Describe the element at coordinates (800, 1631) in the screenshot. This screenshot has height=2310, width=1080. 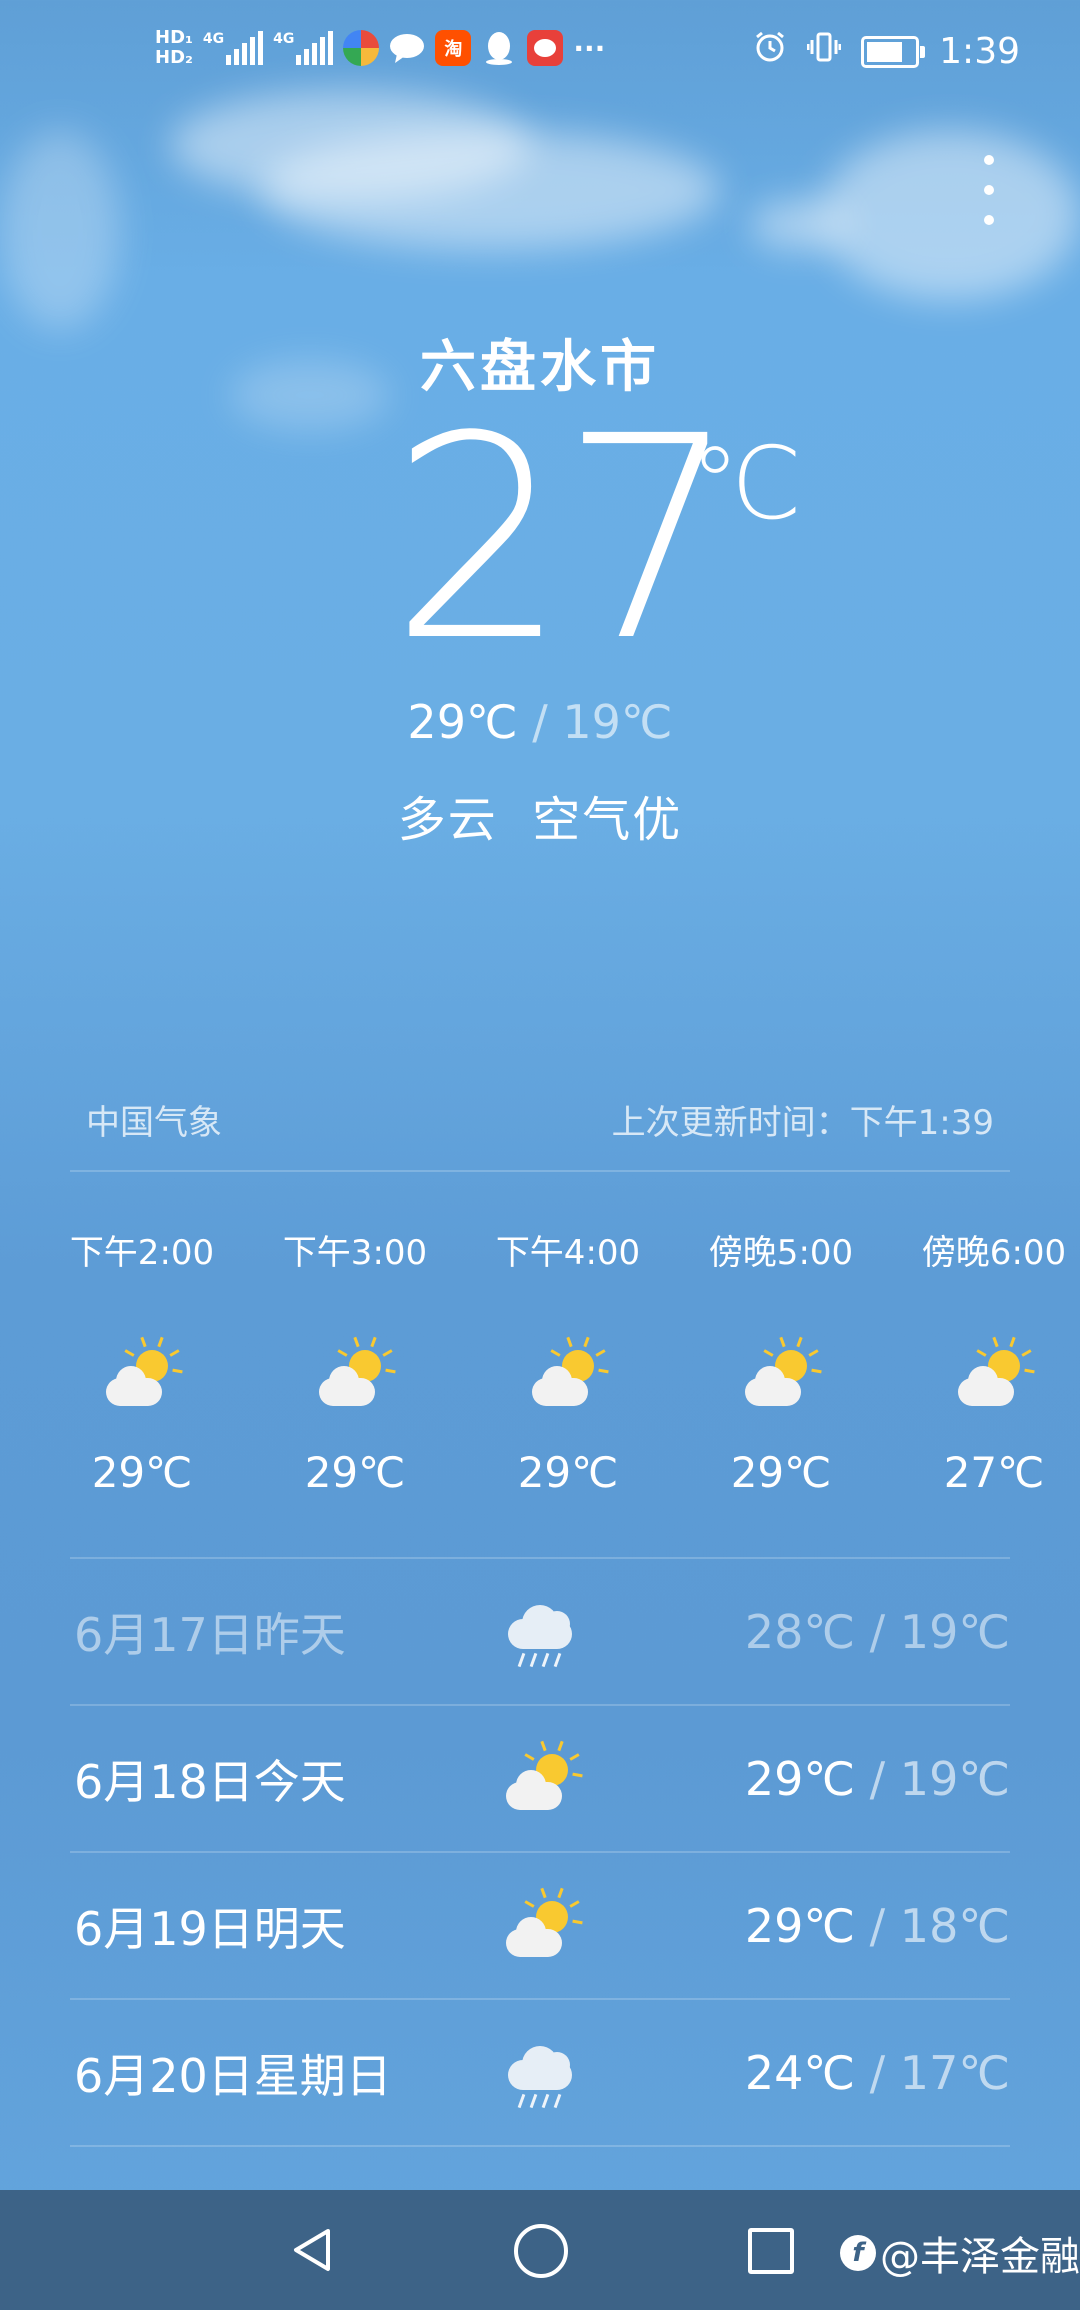
I see `day-high: 28℃` at that location.